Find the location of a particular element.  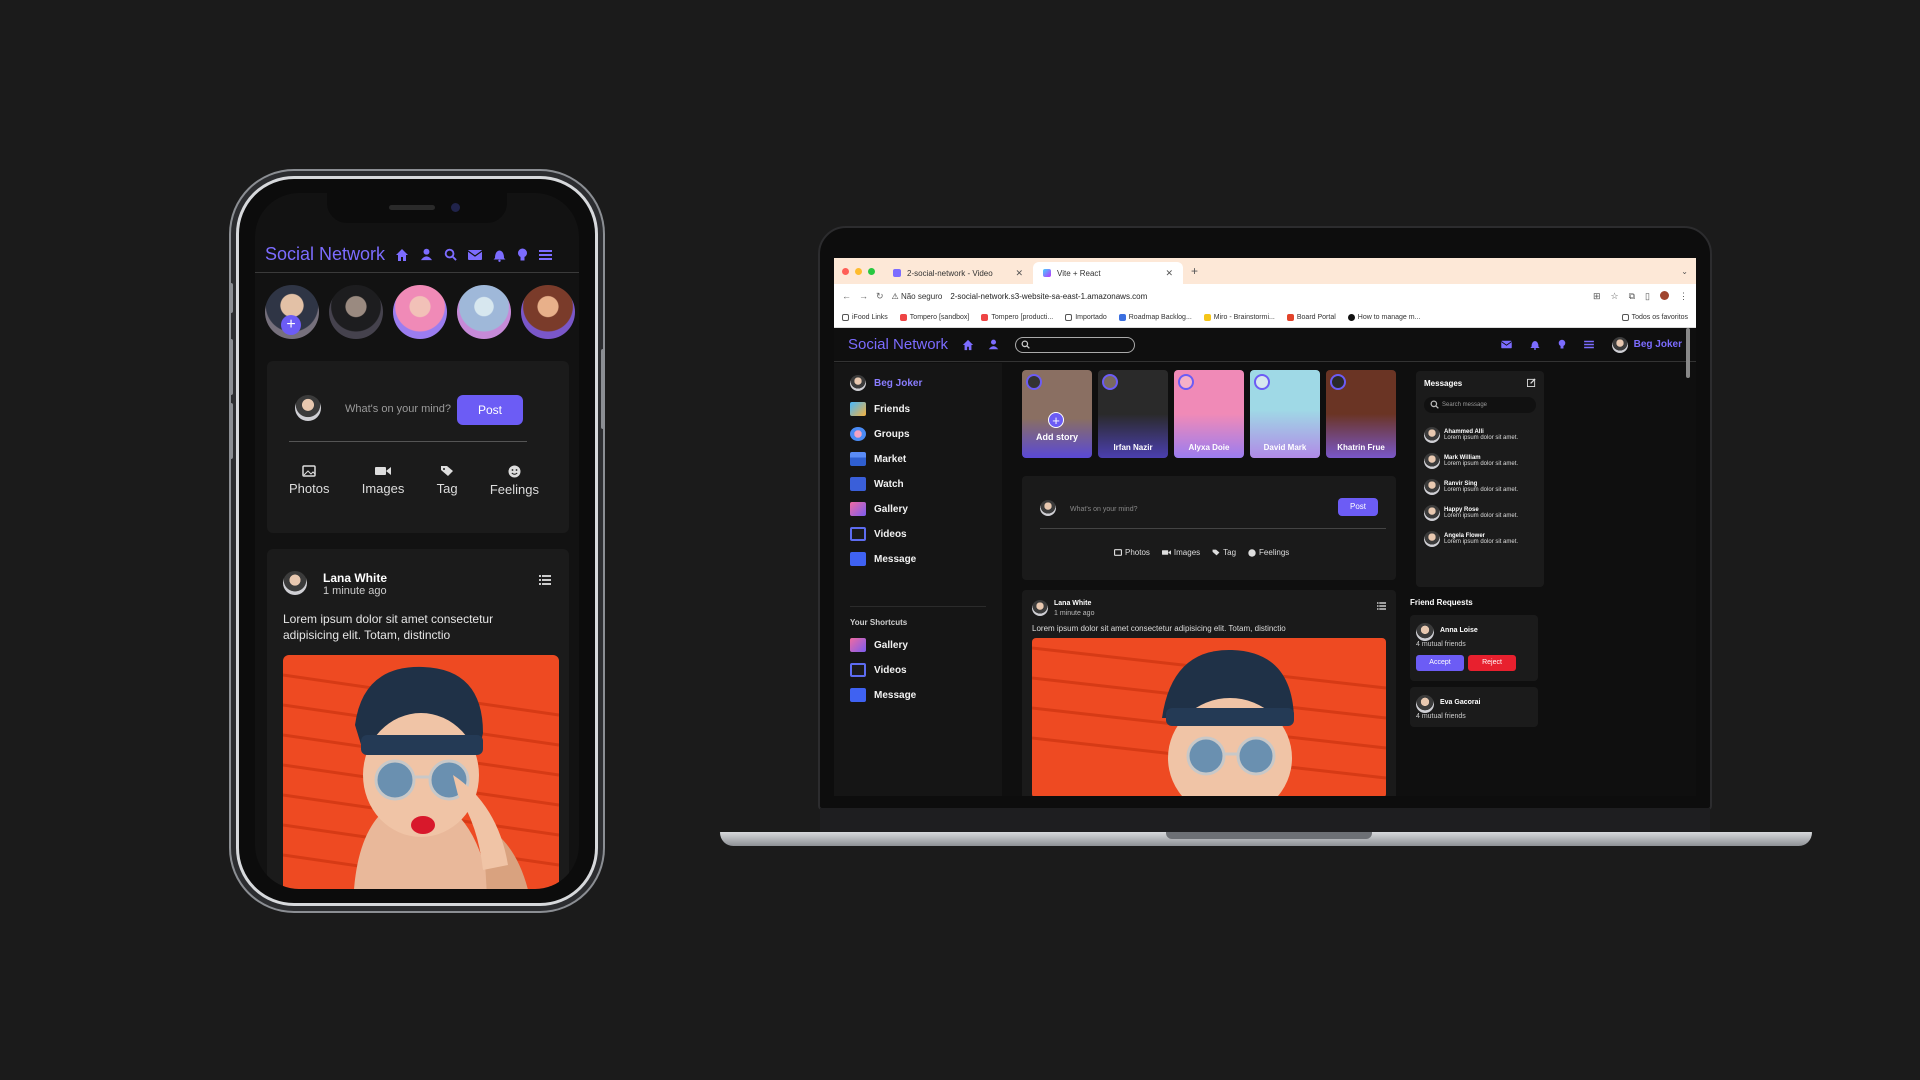

minimize-window-button is located at coordinates (858, 271).